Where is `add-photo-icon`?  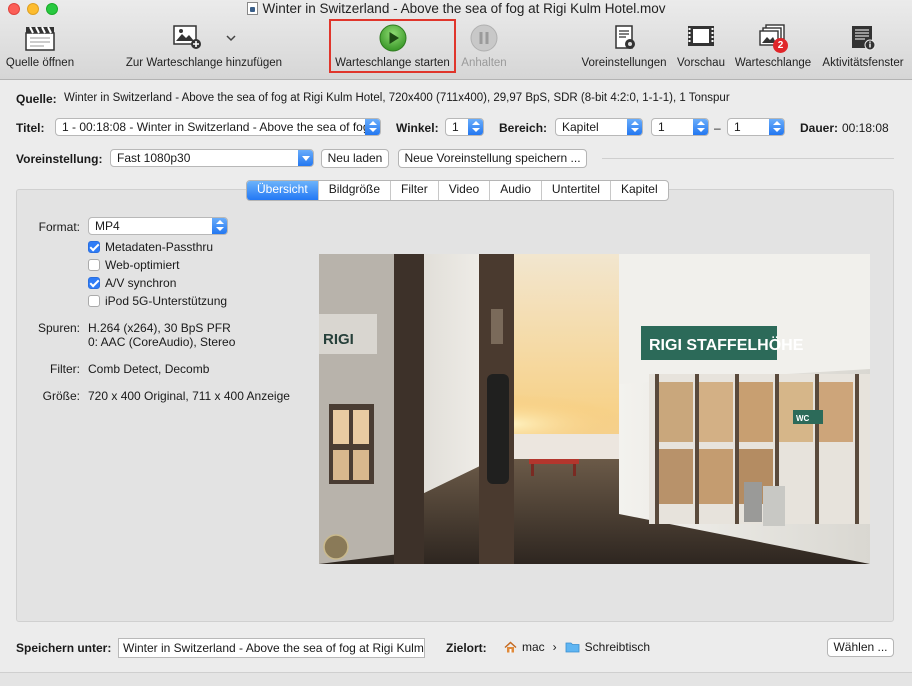
add-photo-icon is located at coordinates (187, 37).